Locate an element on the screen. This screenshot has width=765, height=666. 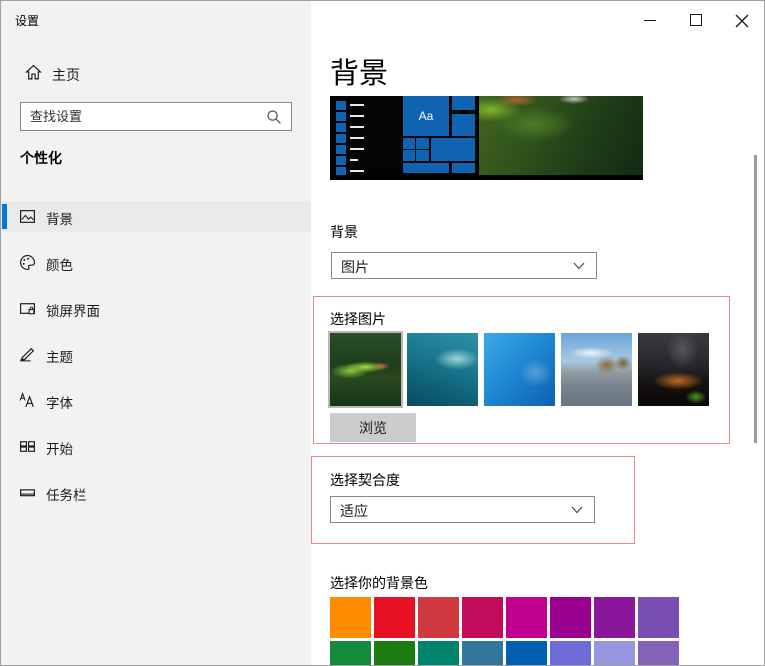
sidebar-home-label: 主页 is located at coordinates (66, 75).